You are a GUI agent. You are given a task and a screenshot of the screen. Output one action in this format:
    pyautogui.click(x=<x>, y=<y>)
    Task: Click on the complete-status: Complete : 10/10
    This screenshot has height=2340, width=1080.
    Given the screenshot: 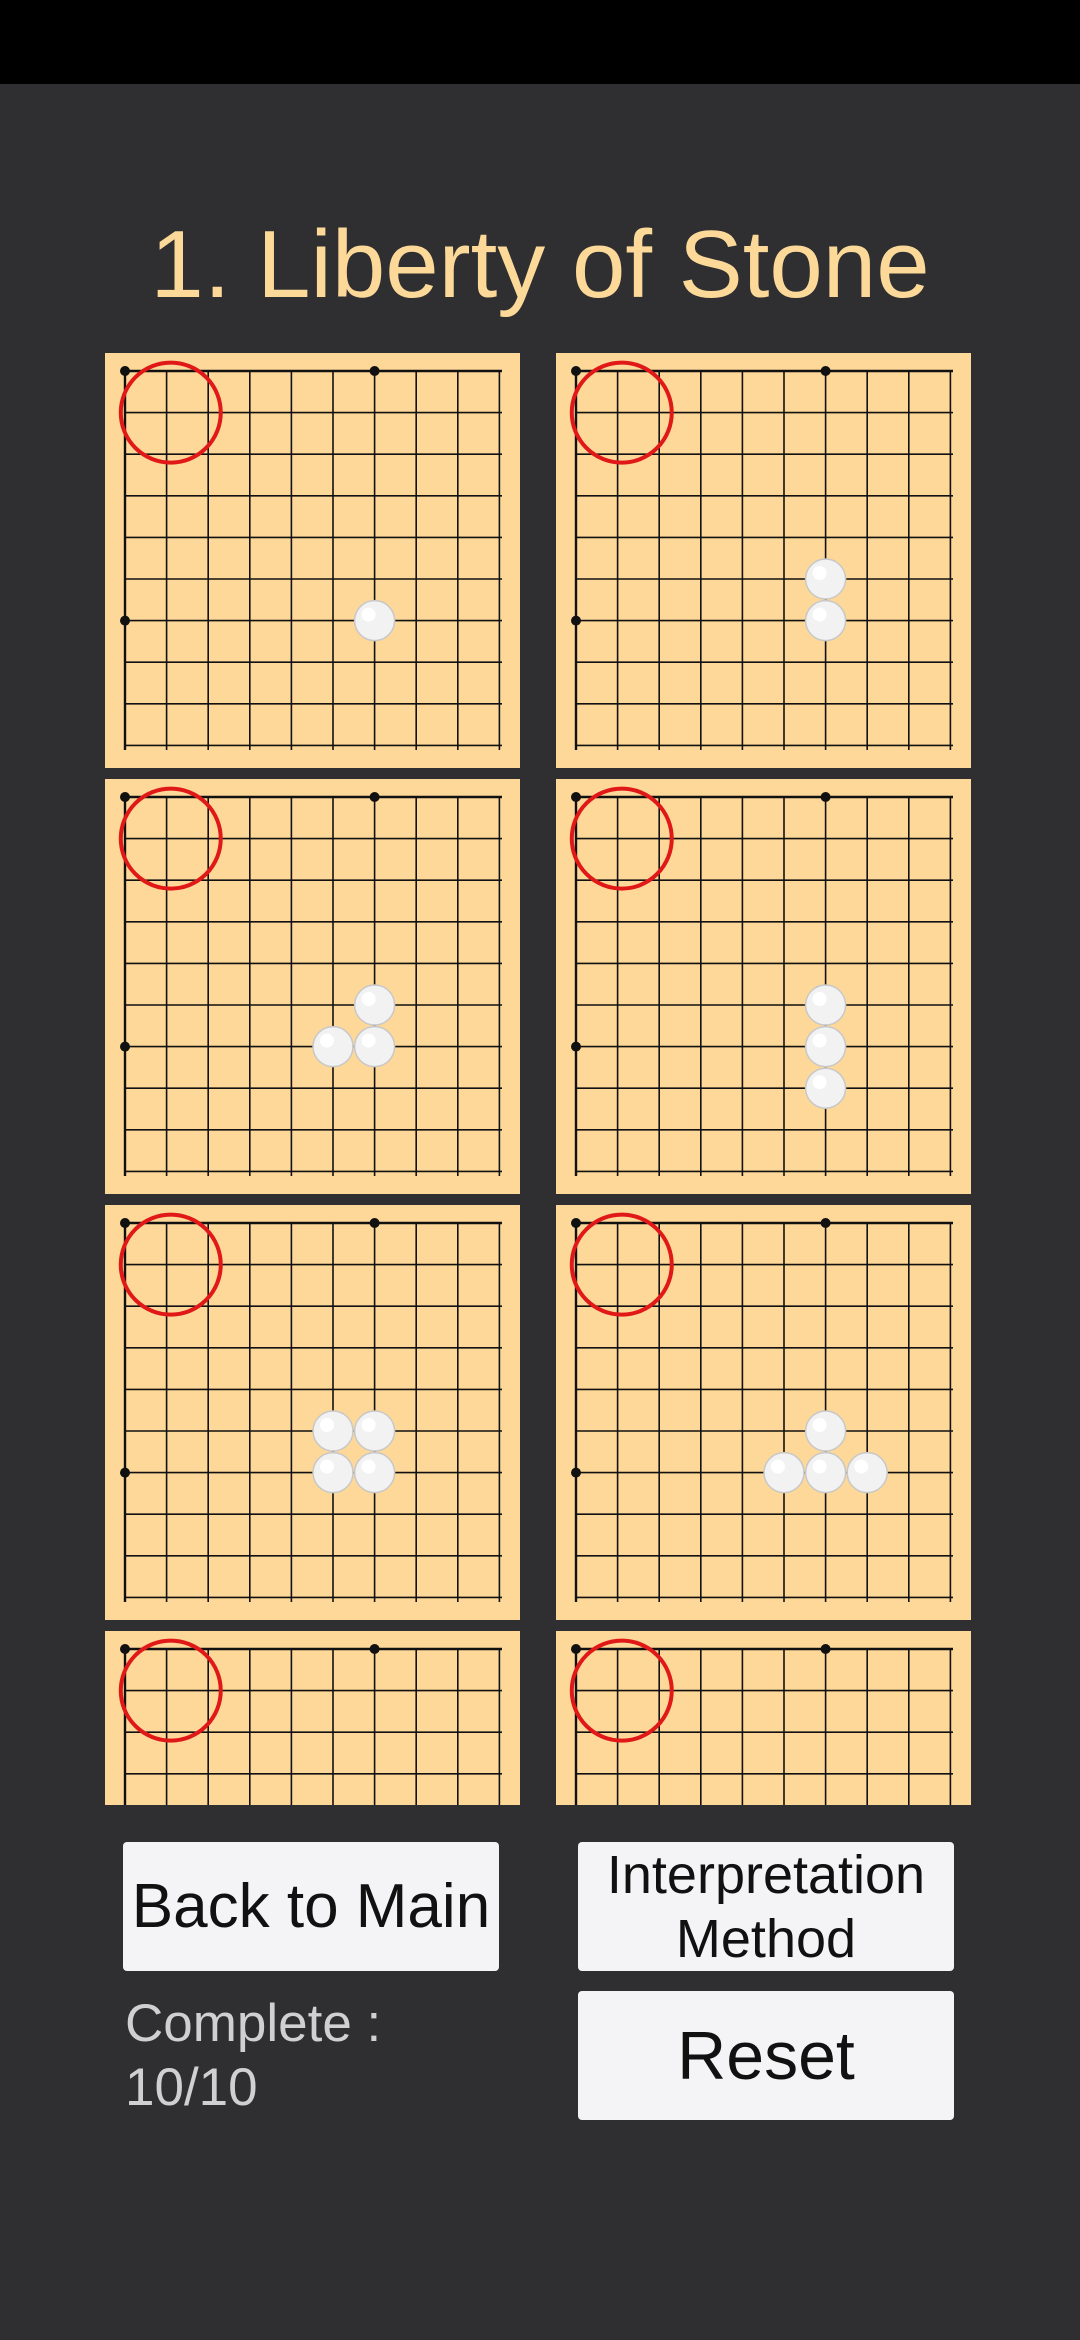 What is the action you would take?
    pyautogui.click(x=290, y=2056)
    